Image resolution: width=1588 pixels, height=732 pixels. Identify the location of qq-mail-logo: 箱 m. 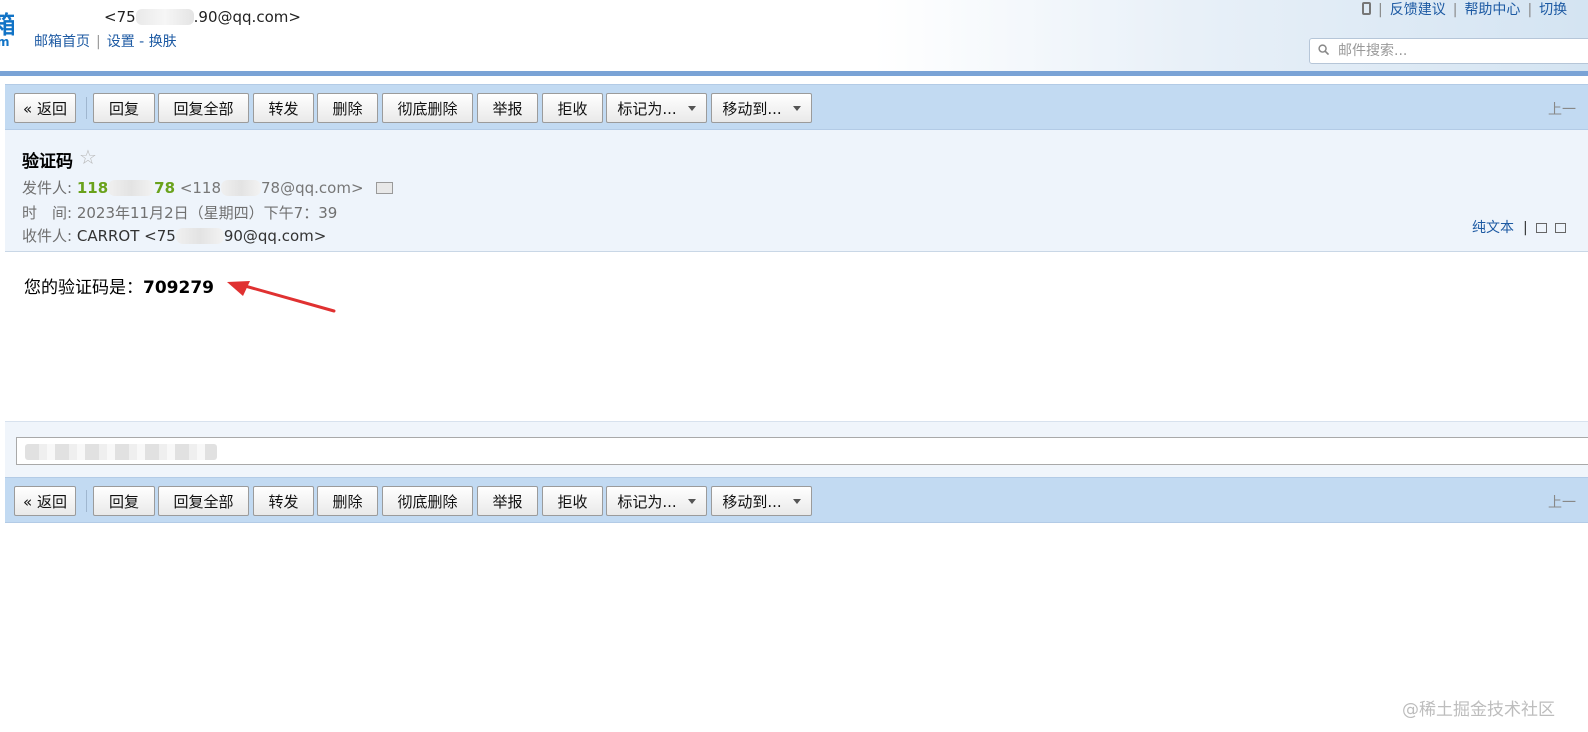
(7, 25).